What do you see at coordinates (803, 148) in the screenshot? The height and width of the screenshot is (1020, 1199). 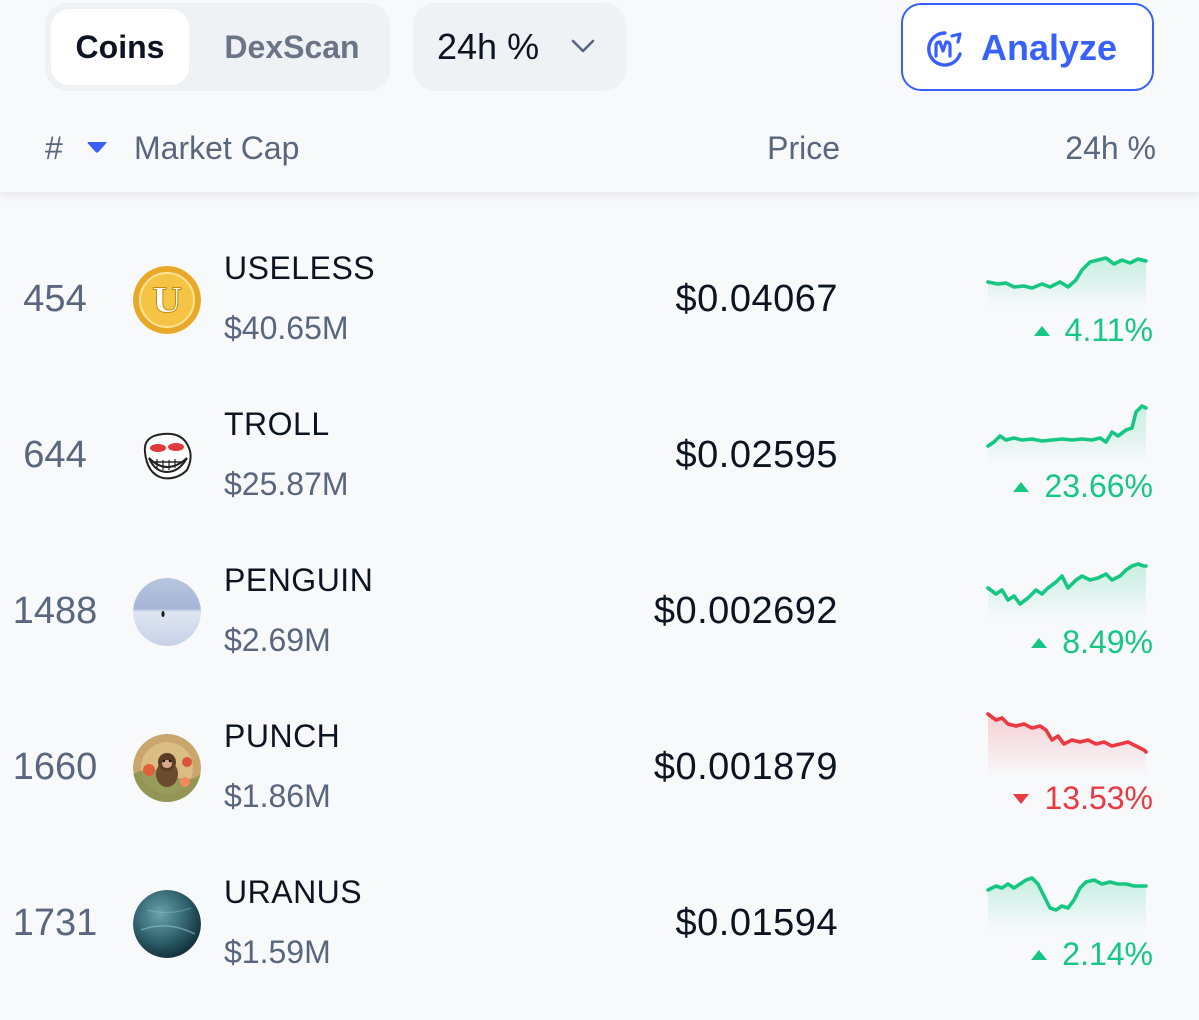 I see `price-column-header: Price` at bounding box center [803, 148].